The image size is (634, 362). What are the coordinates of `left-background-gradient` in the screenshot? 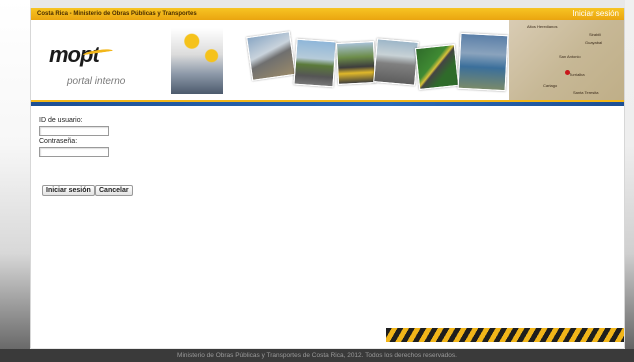 It's located at (15, 181).